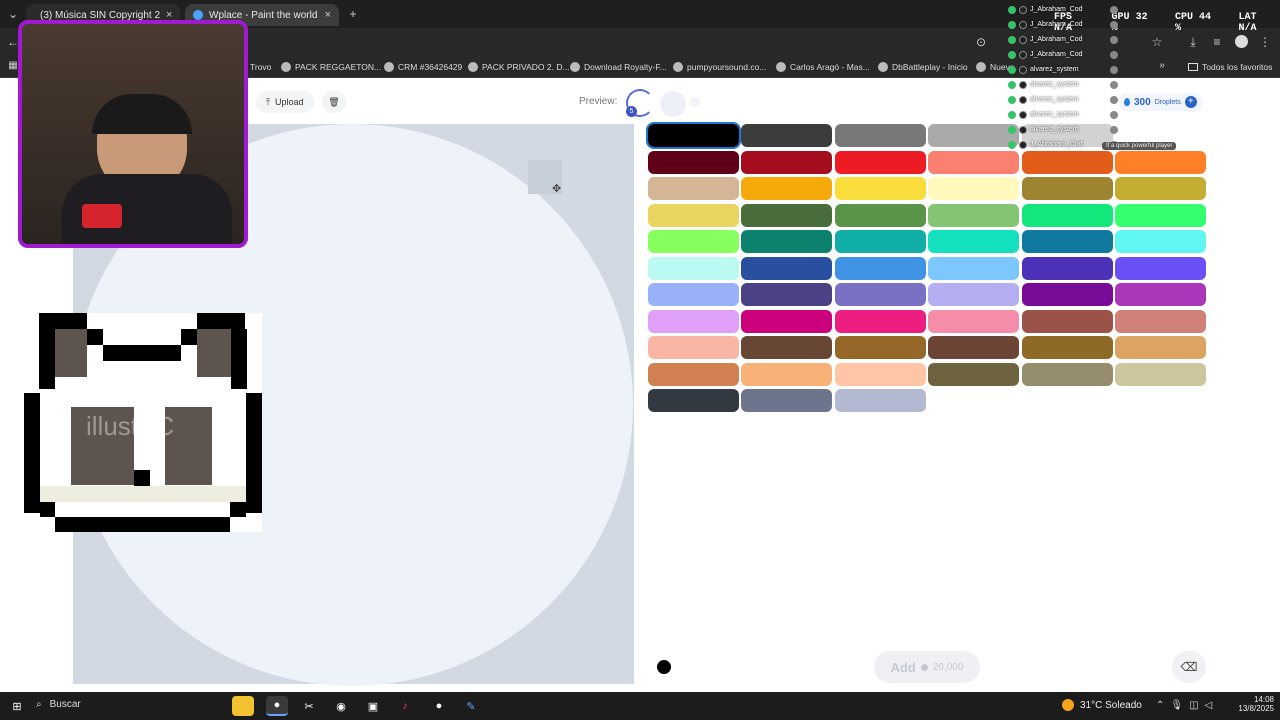  I want to click on tab-search-icon: ⌄, so click(13, 14).